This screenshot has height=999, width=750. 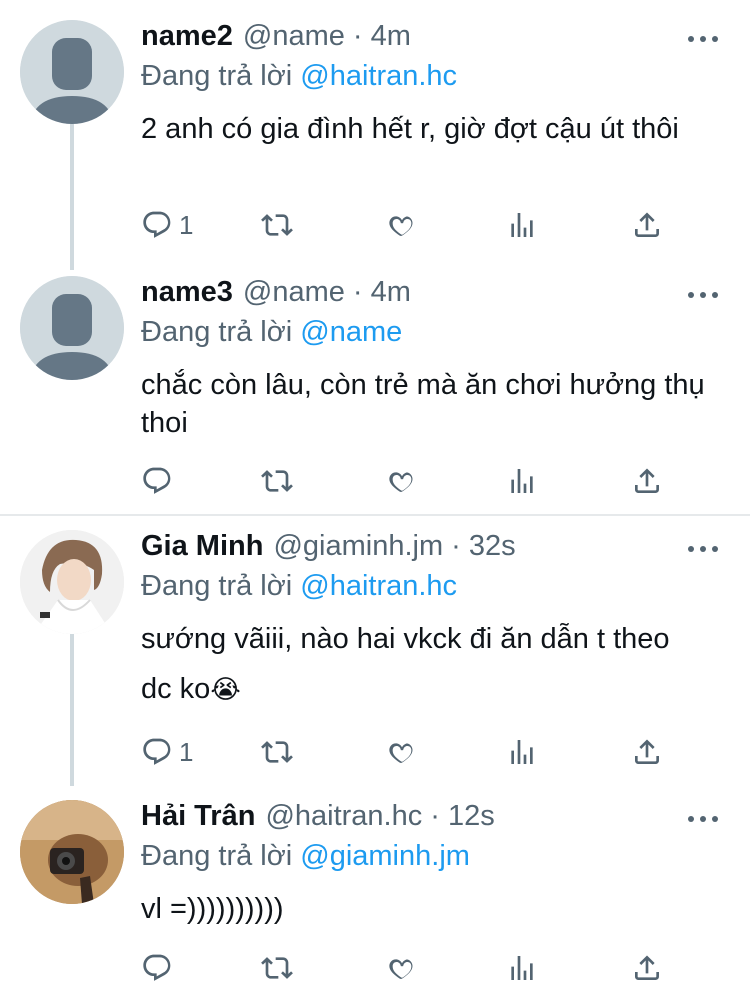 What do you see at coordinates (385, 856) in the screenshot?
I see `mention-link: @giaminh.jm` at bounding box center [385, 856].